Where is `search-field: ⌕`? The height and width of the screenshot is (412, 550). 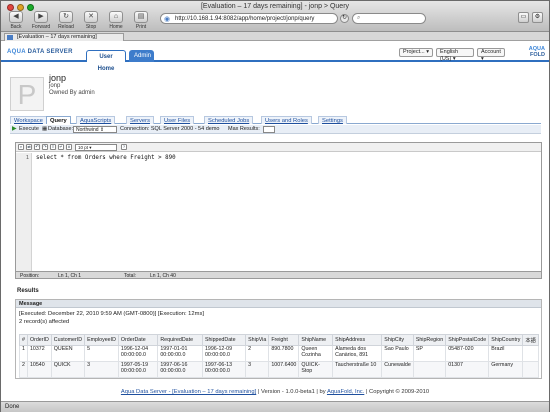 search-field: ⌕ is located at coordinates (389, 18).